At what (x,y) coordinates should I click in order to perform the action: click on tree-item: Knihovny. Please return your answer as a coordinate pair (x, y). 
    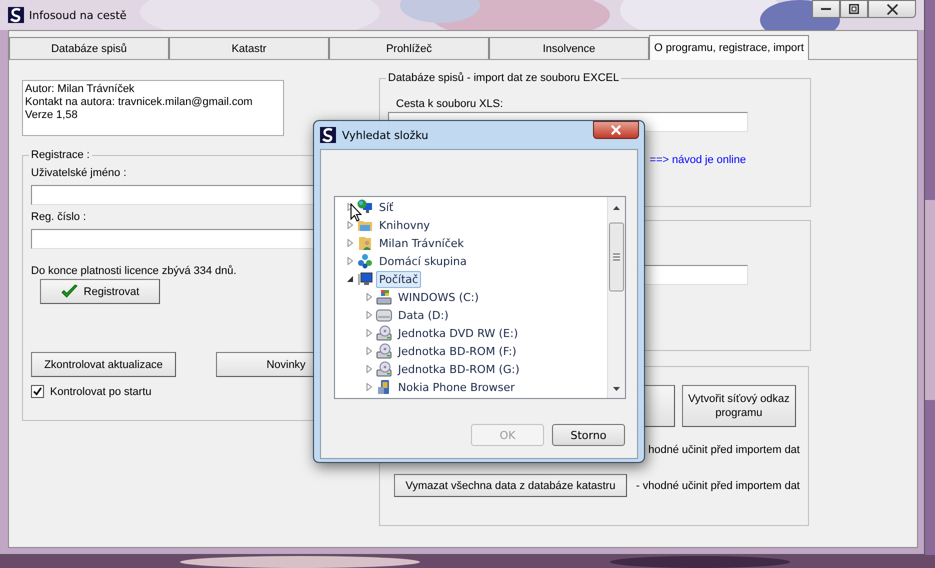
    Looking at the image, I should click on (404, 225).